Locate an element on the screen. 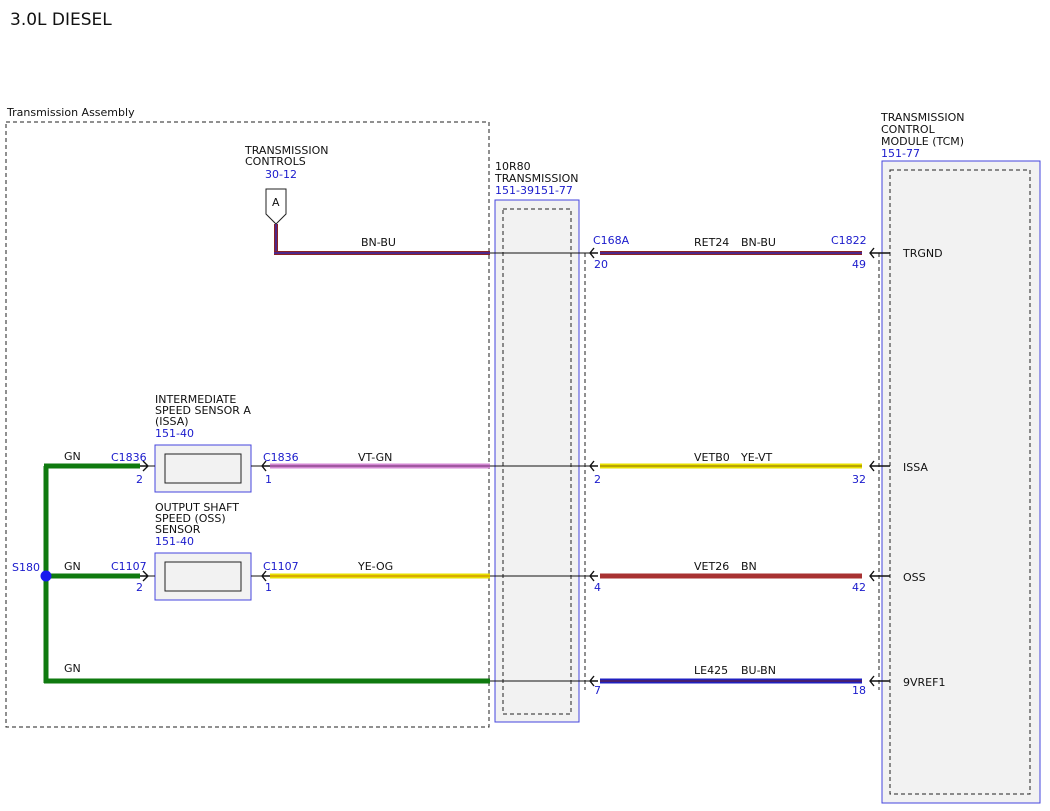 This screenshot has width=1050, height=811. le425-color: BU-BN is located at coordinates (758, 670).